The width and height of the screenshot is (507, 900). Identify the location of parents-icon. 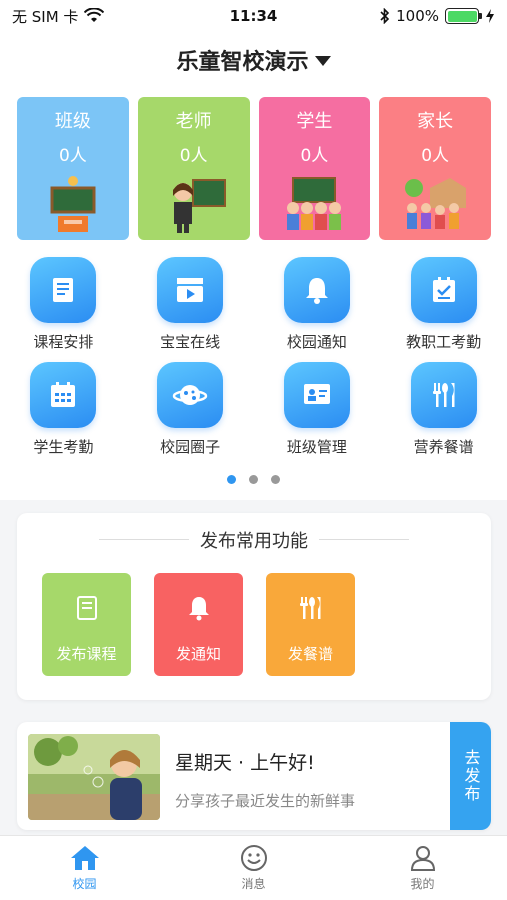
(436, 203).